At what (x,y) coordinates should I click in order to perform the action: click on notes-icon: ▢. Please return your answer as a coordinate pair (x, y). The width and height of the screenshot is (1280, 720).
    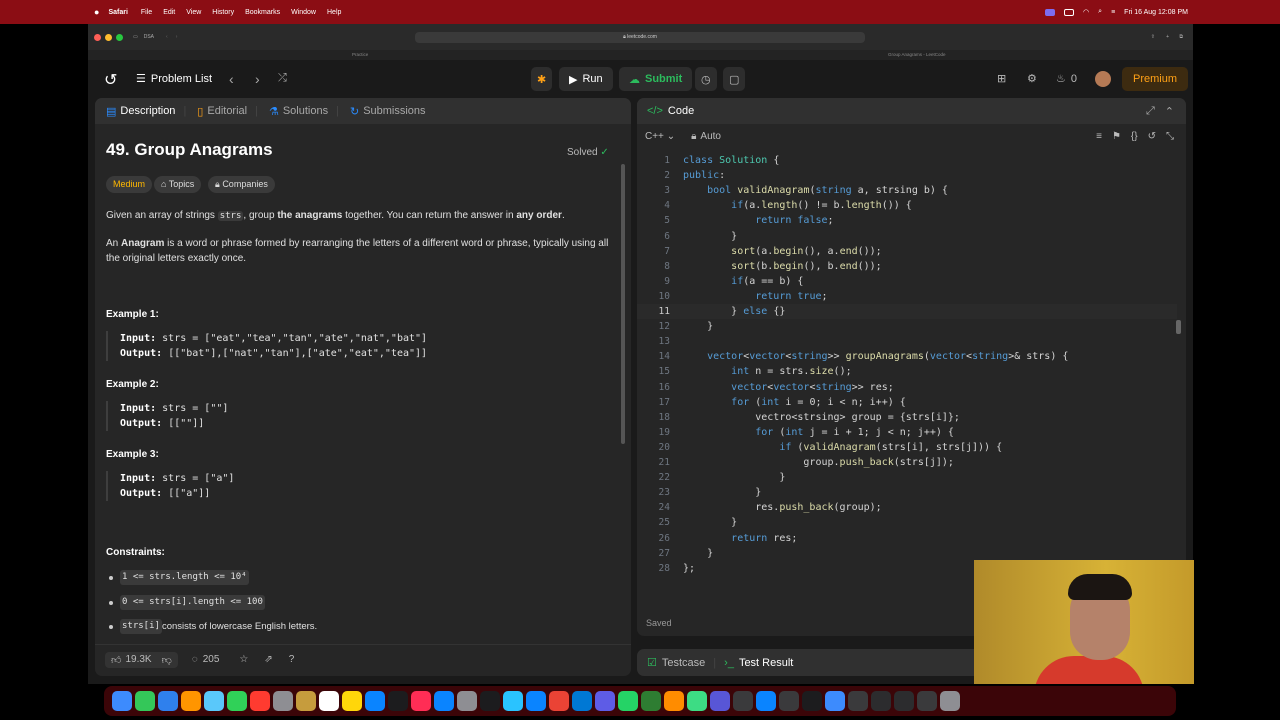
    Looking at the image, I should click on (734, 79).